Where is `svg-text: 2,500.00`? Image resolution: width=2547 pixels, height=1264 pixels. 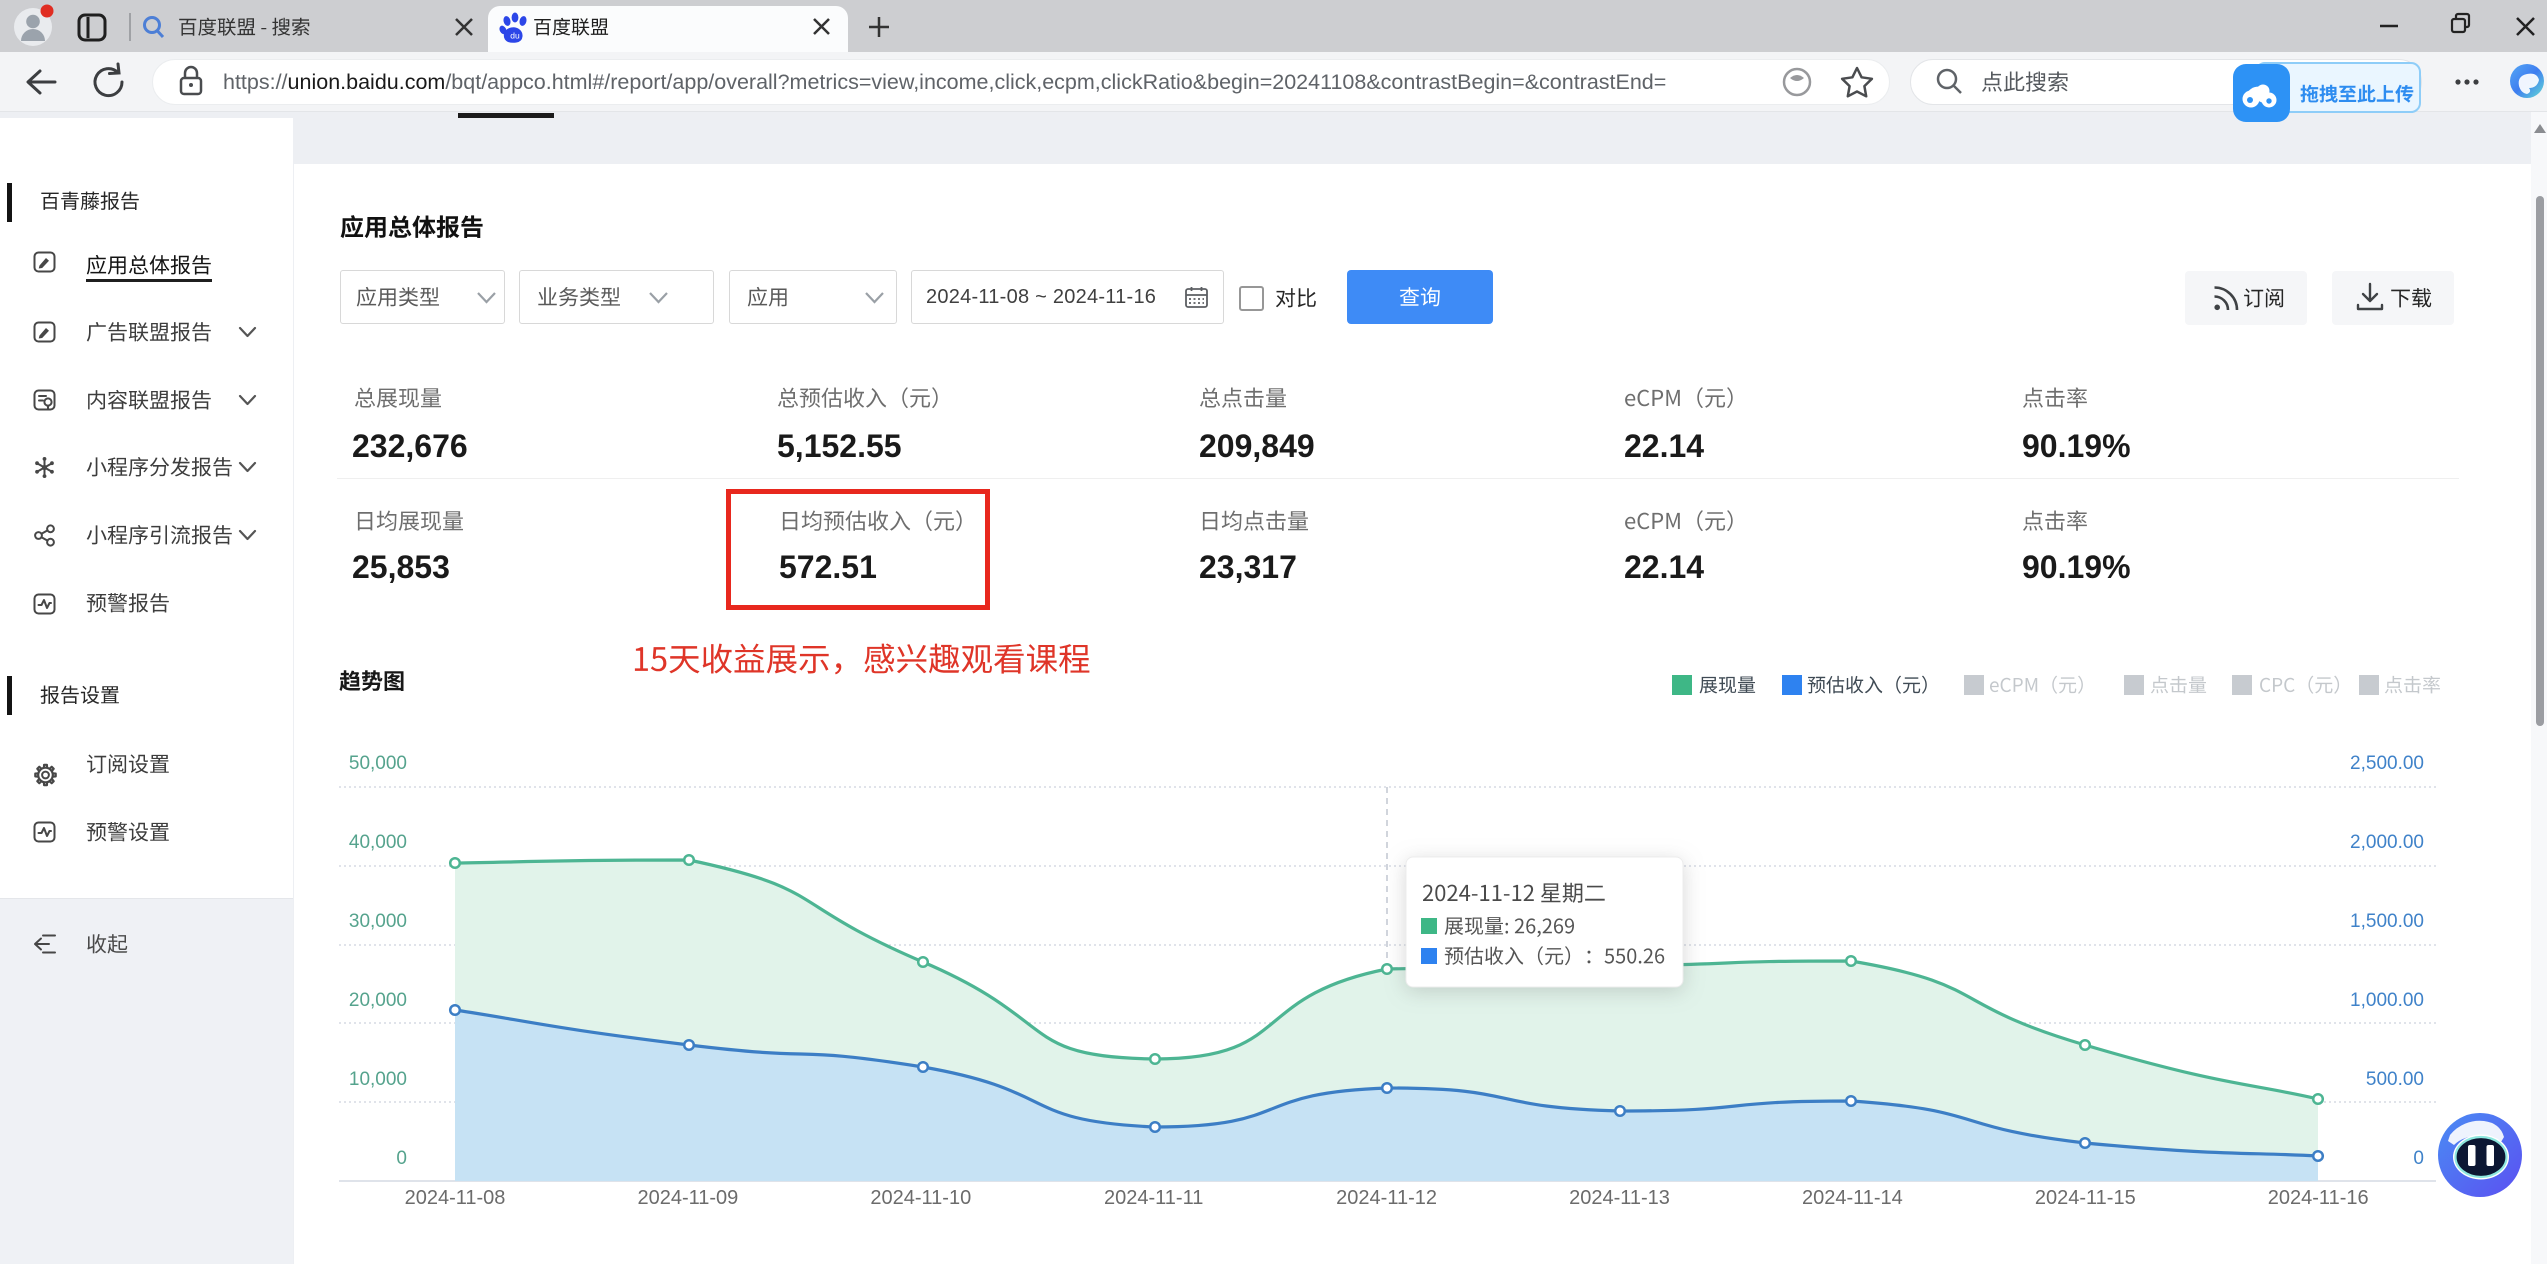
svg-text: 2,500.00 is located at coordinates (2387, 763).